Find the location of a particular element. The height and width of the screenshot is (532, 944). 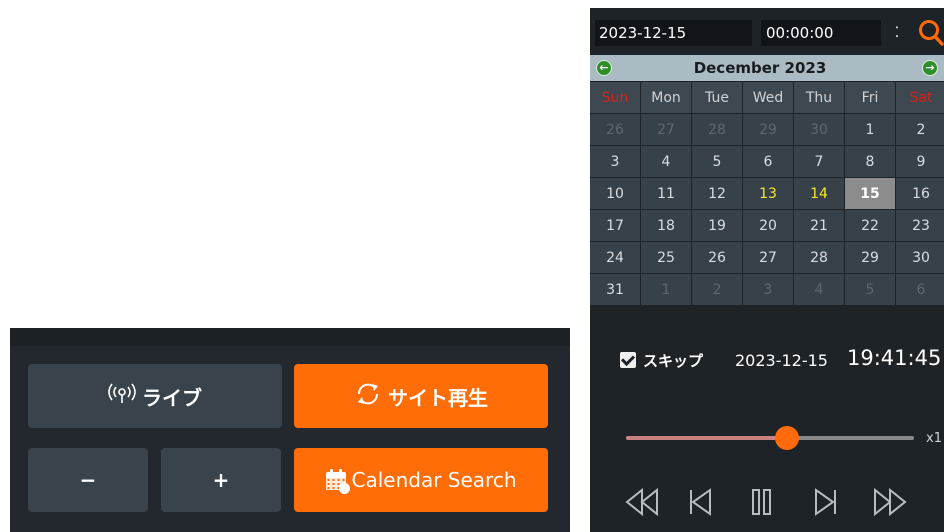

calendar-day-cell: 10 is located at coordinates (615, 193).